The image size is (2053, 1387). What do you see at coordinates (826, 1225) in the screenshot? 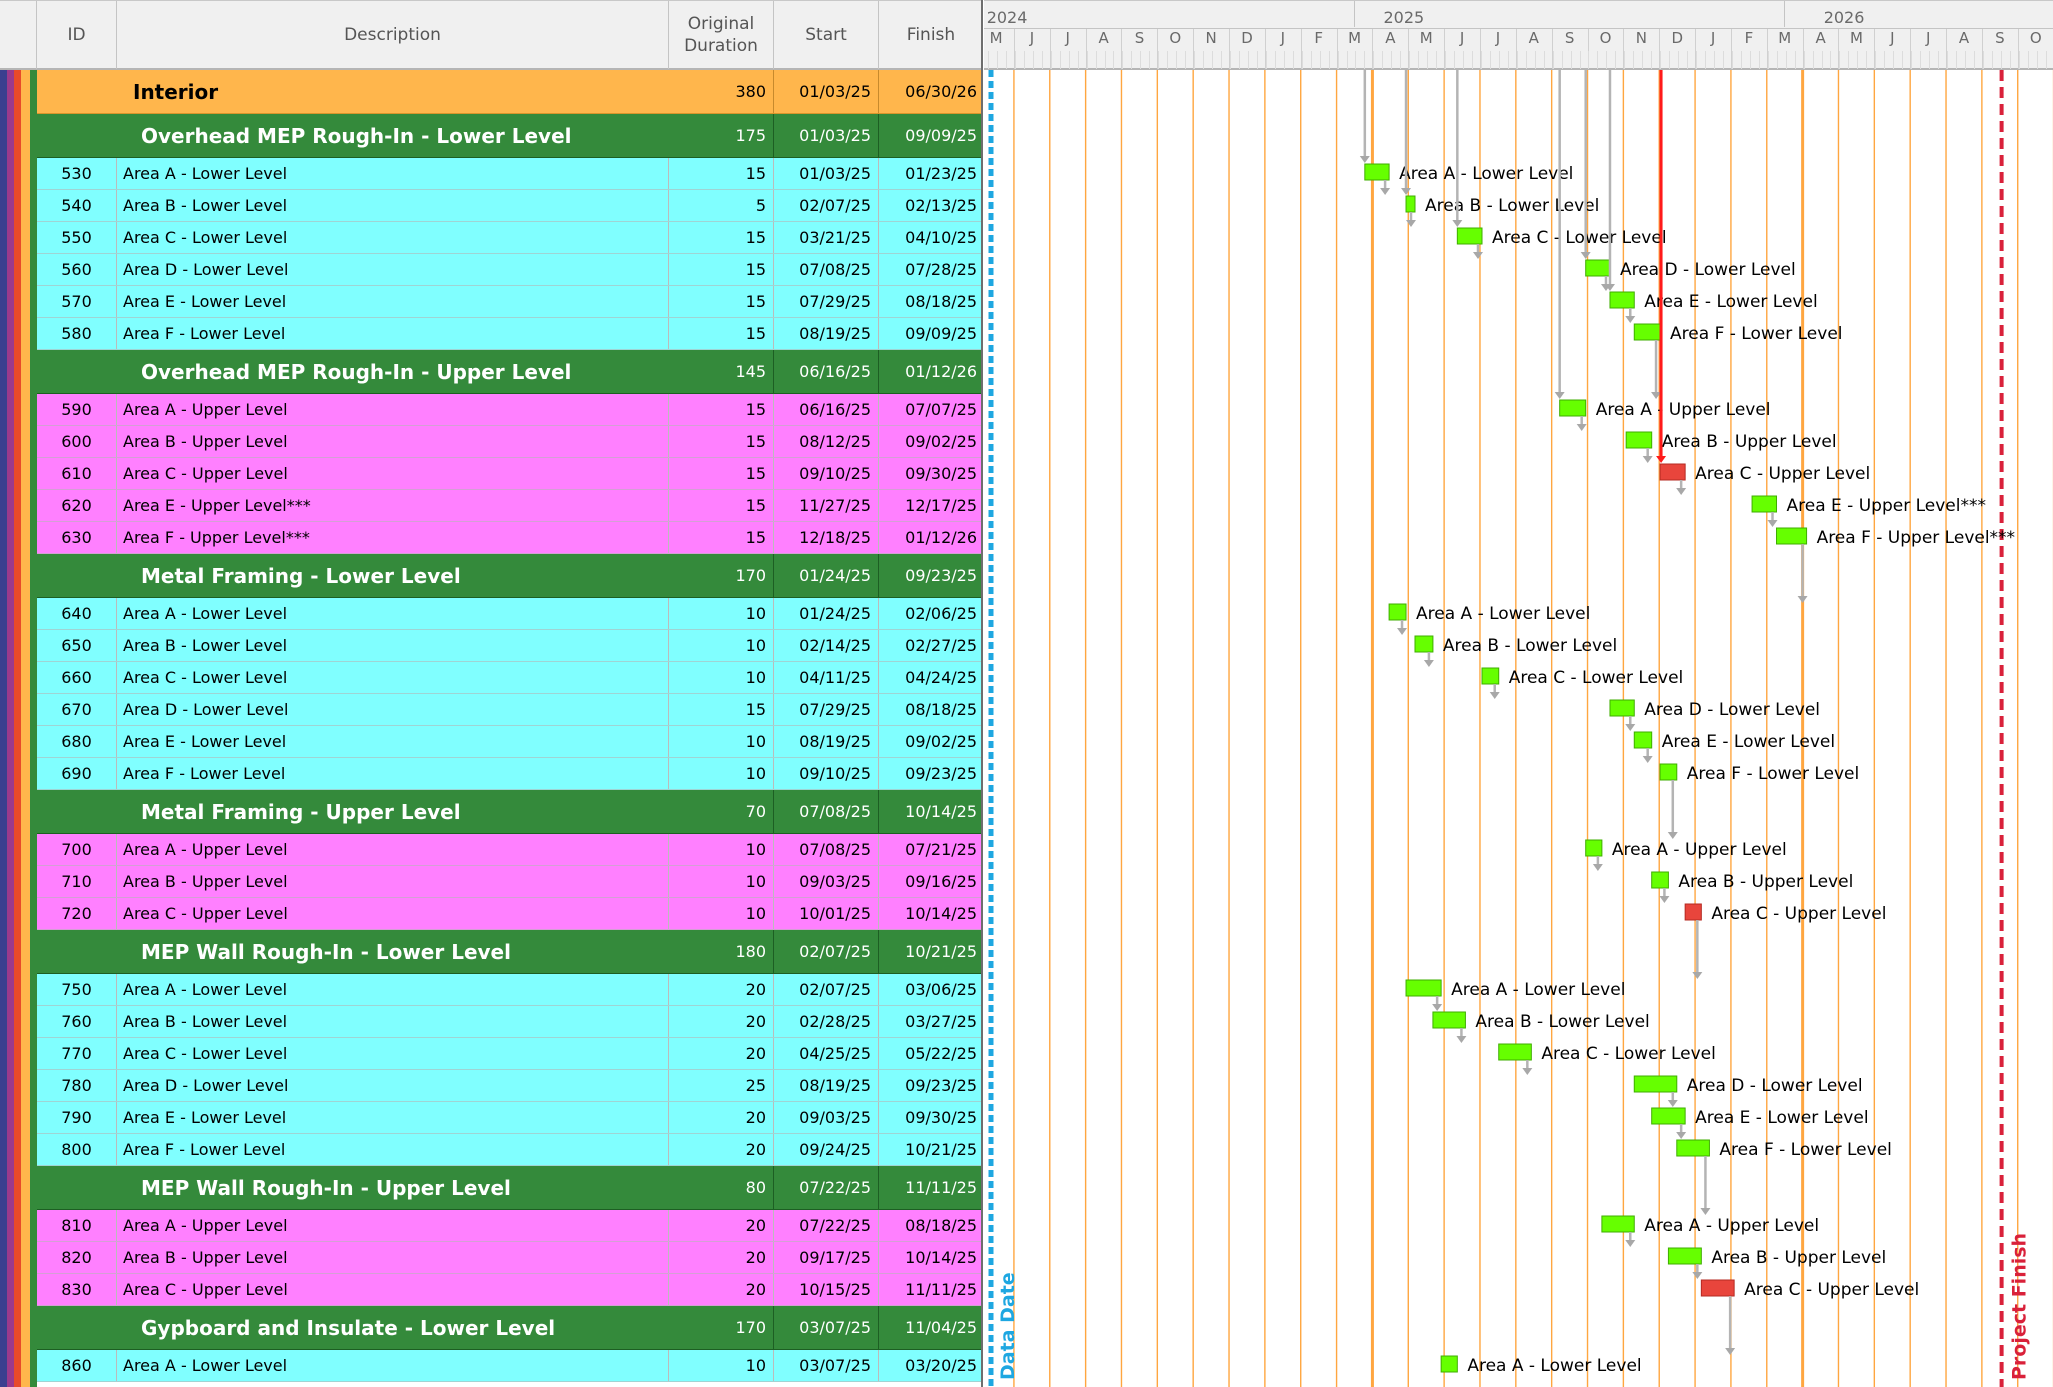
I see `cell-start: 07/22/25` at bounding box center [826, 1225].